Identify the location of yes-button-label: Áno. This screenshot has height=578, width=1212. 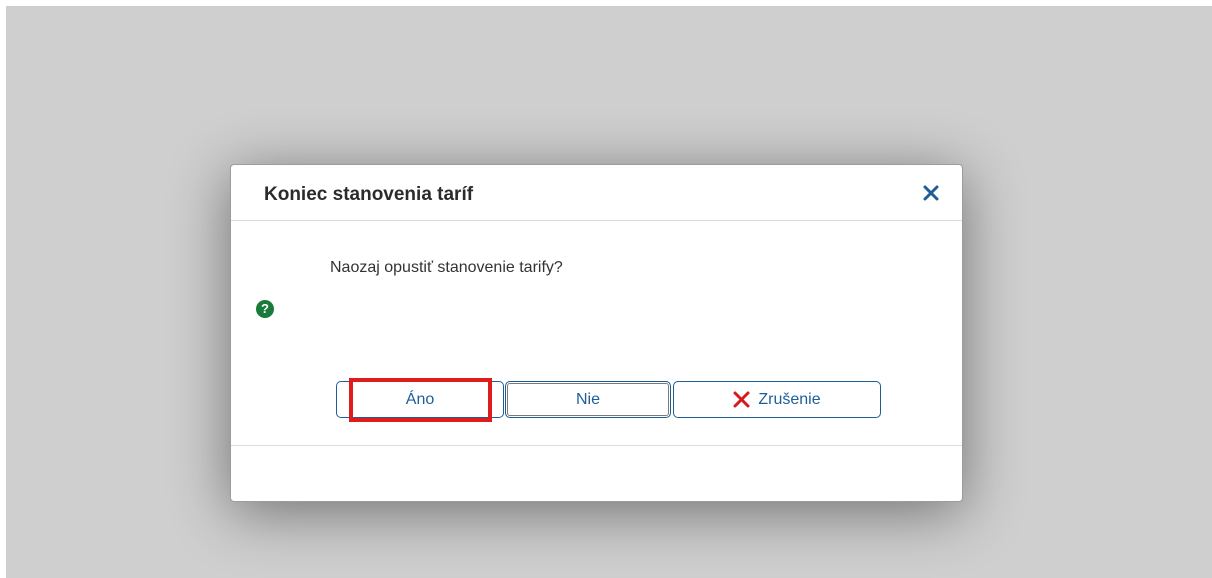
(420, 399).